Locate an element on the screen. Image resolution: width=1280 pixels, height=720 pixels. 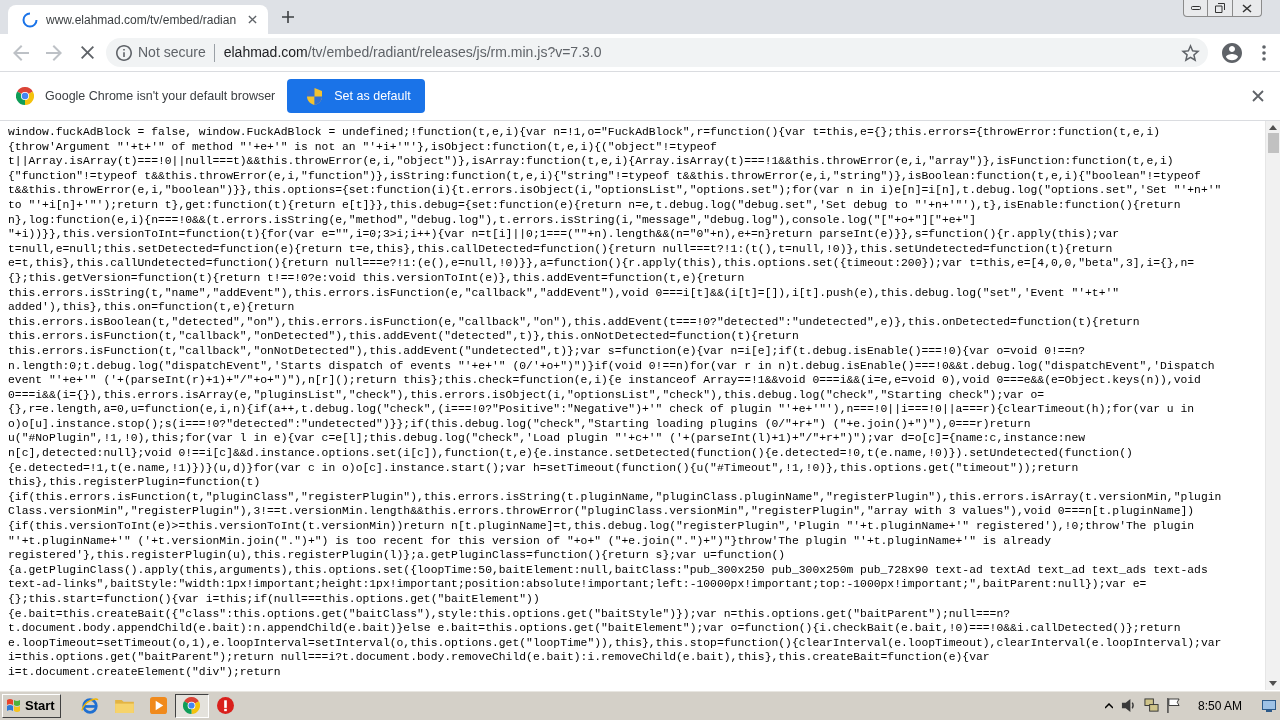
set-default-button: Set as default is located at coordinates (356, 96).